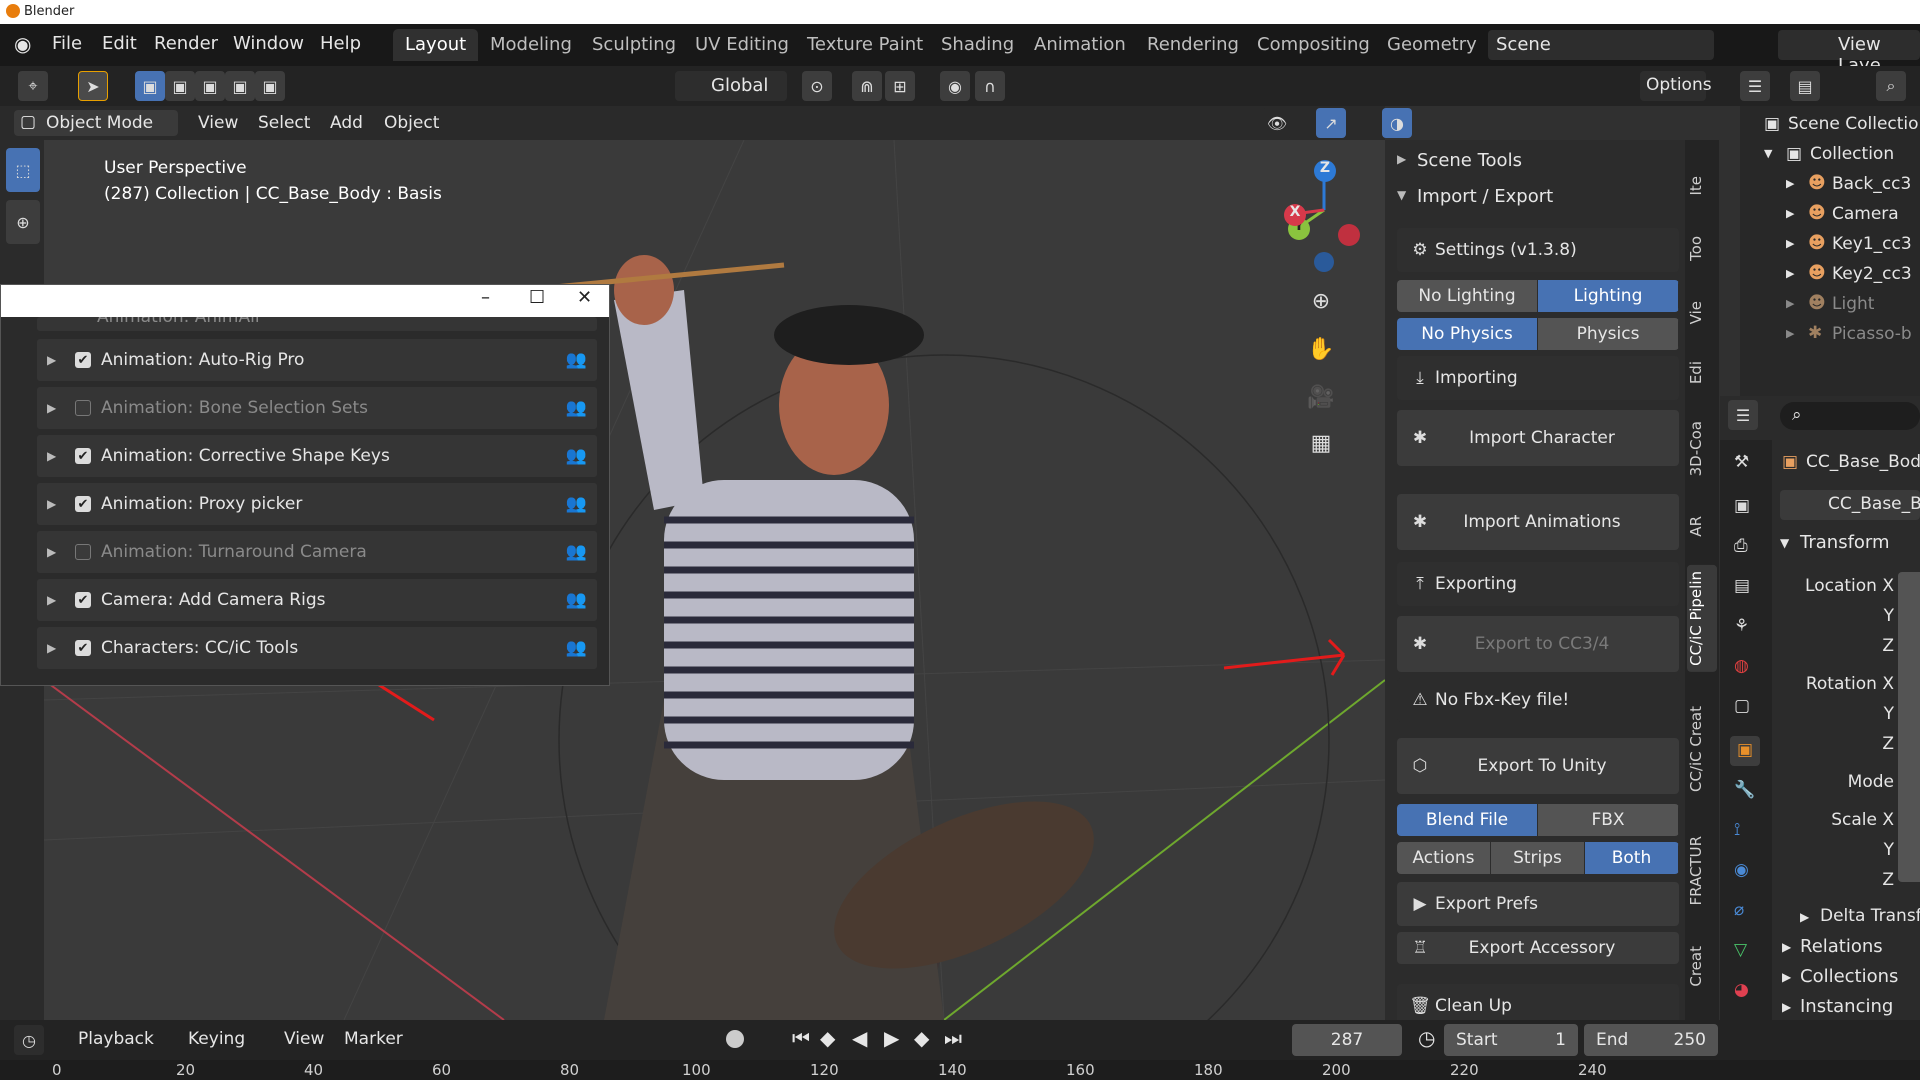 The image size is (1920, 1080). What do you see at coordinates (1397, 123) in the screenshot?
I see `overlay-toggle-icon: ◑` at bounding box center [1397, 123].